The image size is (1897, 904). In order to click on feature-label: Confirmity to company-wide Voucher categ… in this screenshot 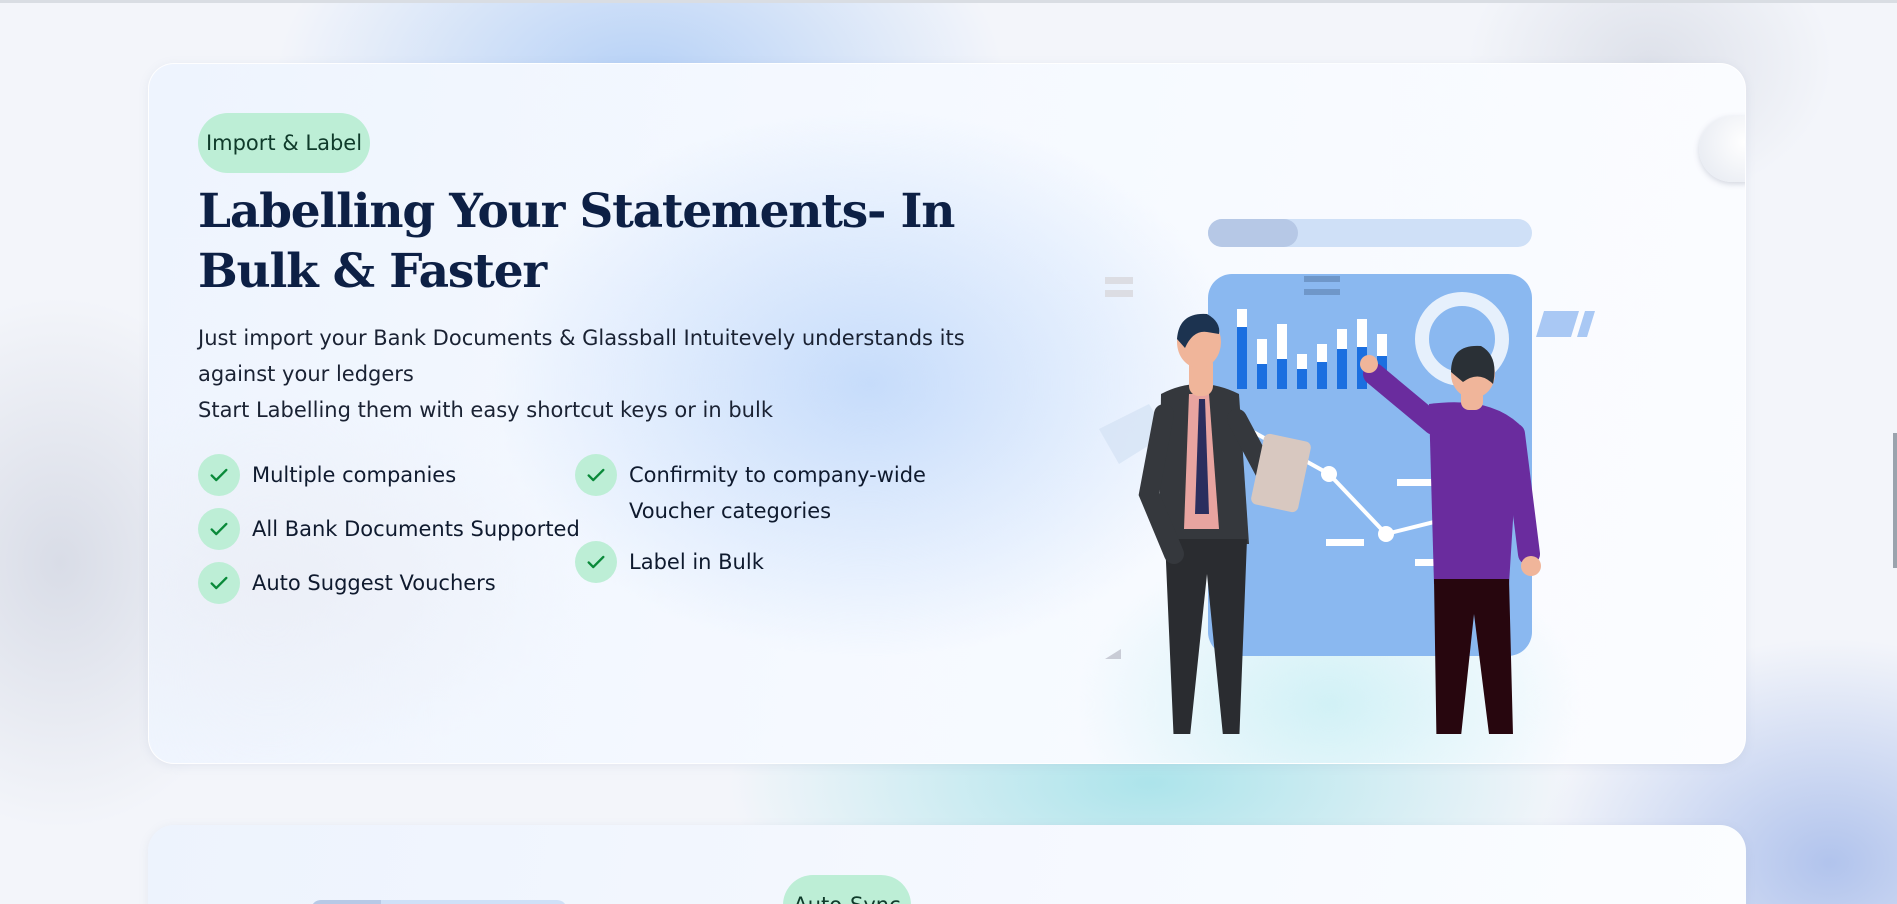, I will do `click(777, 493)`.